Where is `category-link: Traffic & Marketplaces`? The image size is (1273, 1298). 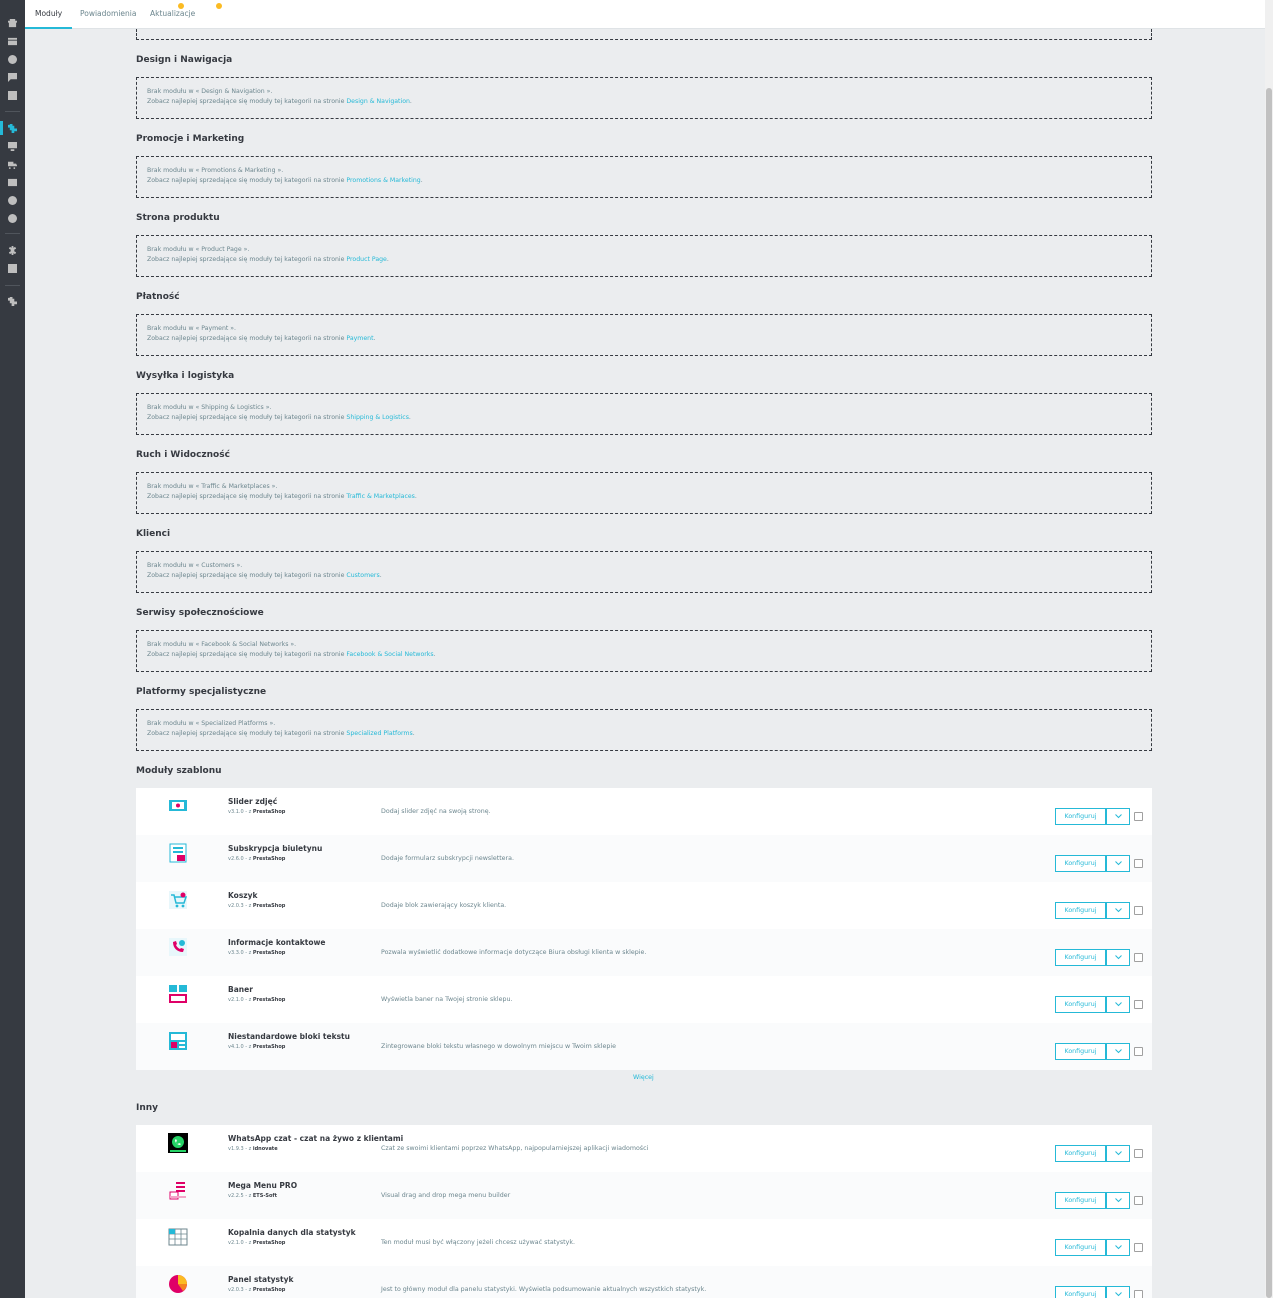
category-link: Traffic & Marketplaces is located at coordinates (380, 496).